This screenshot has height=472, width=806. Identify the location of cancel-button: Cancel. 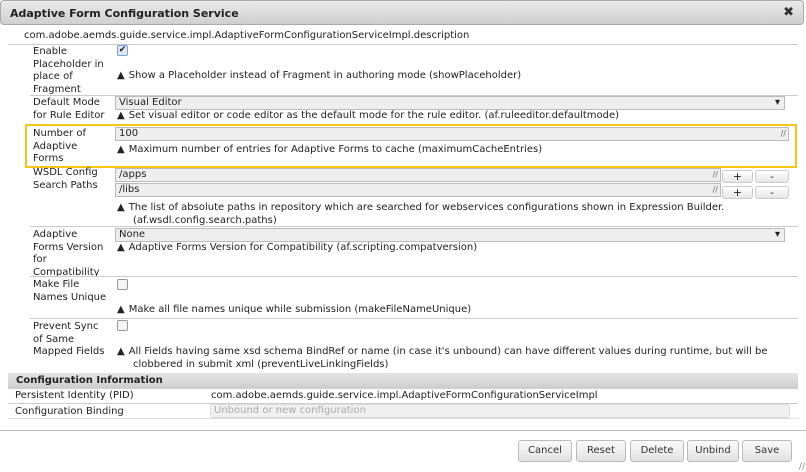
(545, 451).